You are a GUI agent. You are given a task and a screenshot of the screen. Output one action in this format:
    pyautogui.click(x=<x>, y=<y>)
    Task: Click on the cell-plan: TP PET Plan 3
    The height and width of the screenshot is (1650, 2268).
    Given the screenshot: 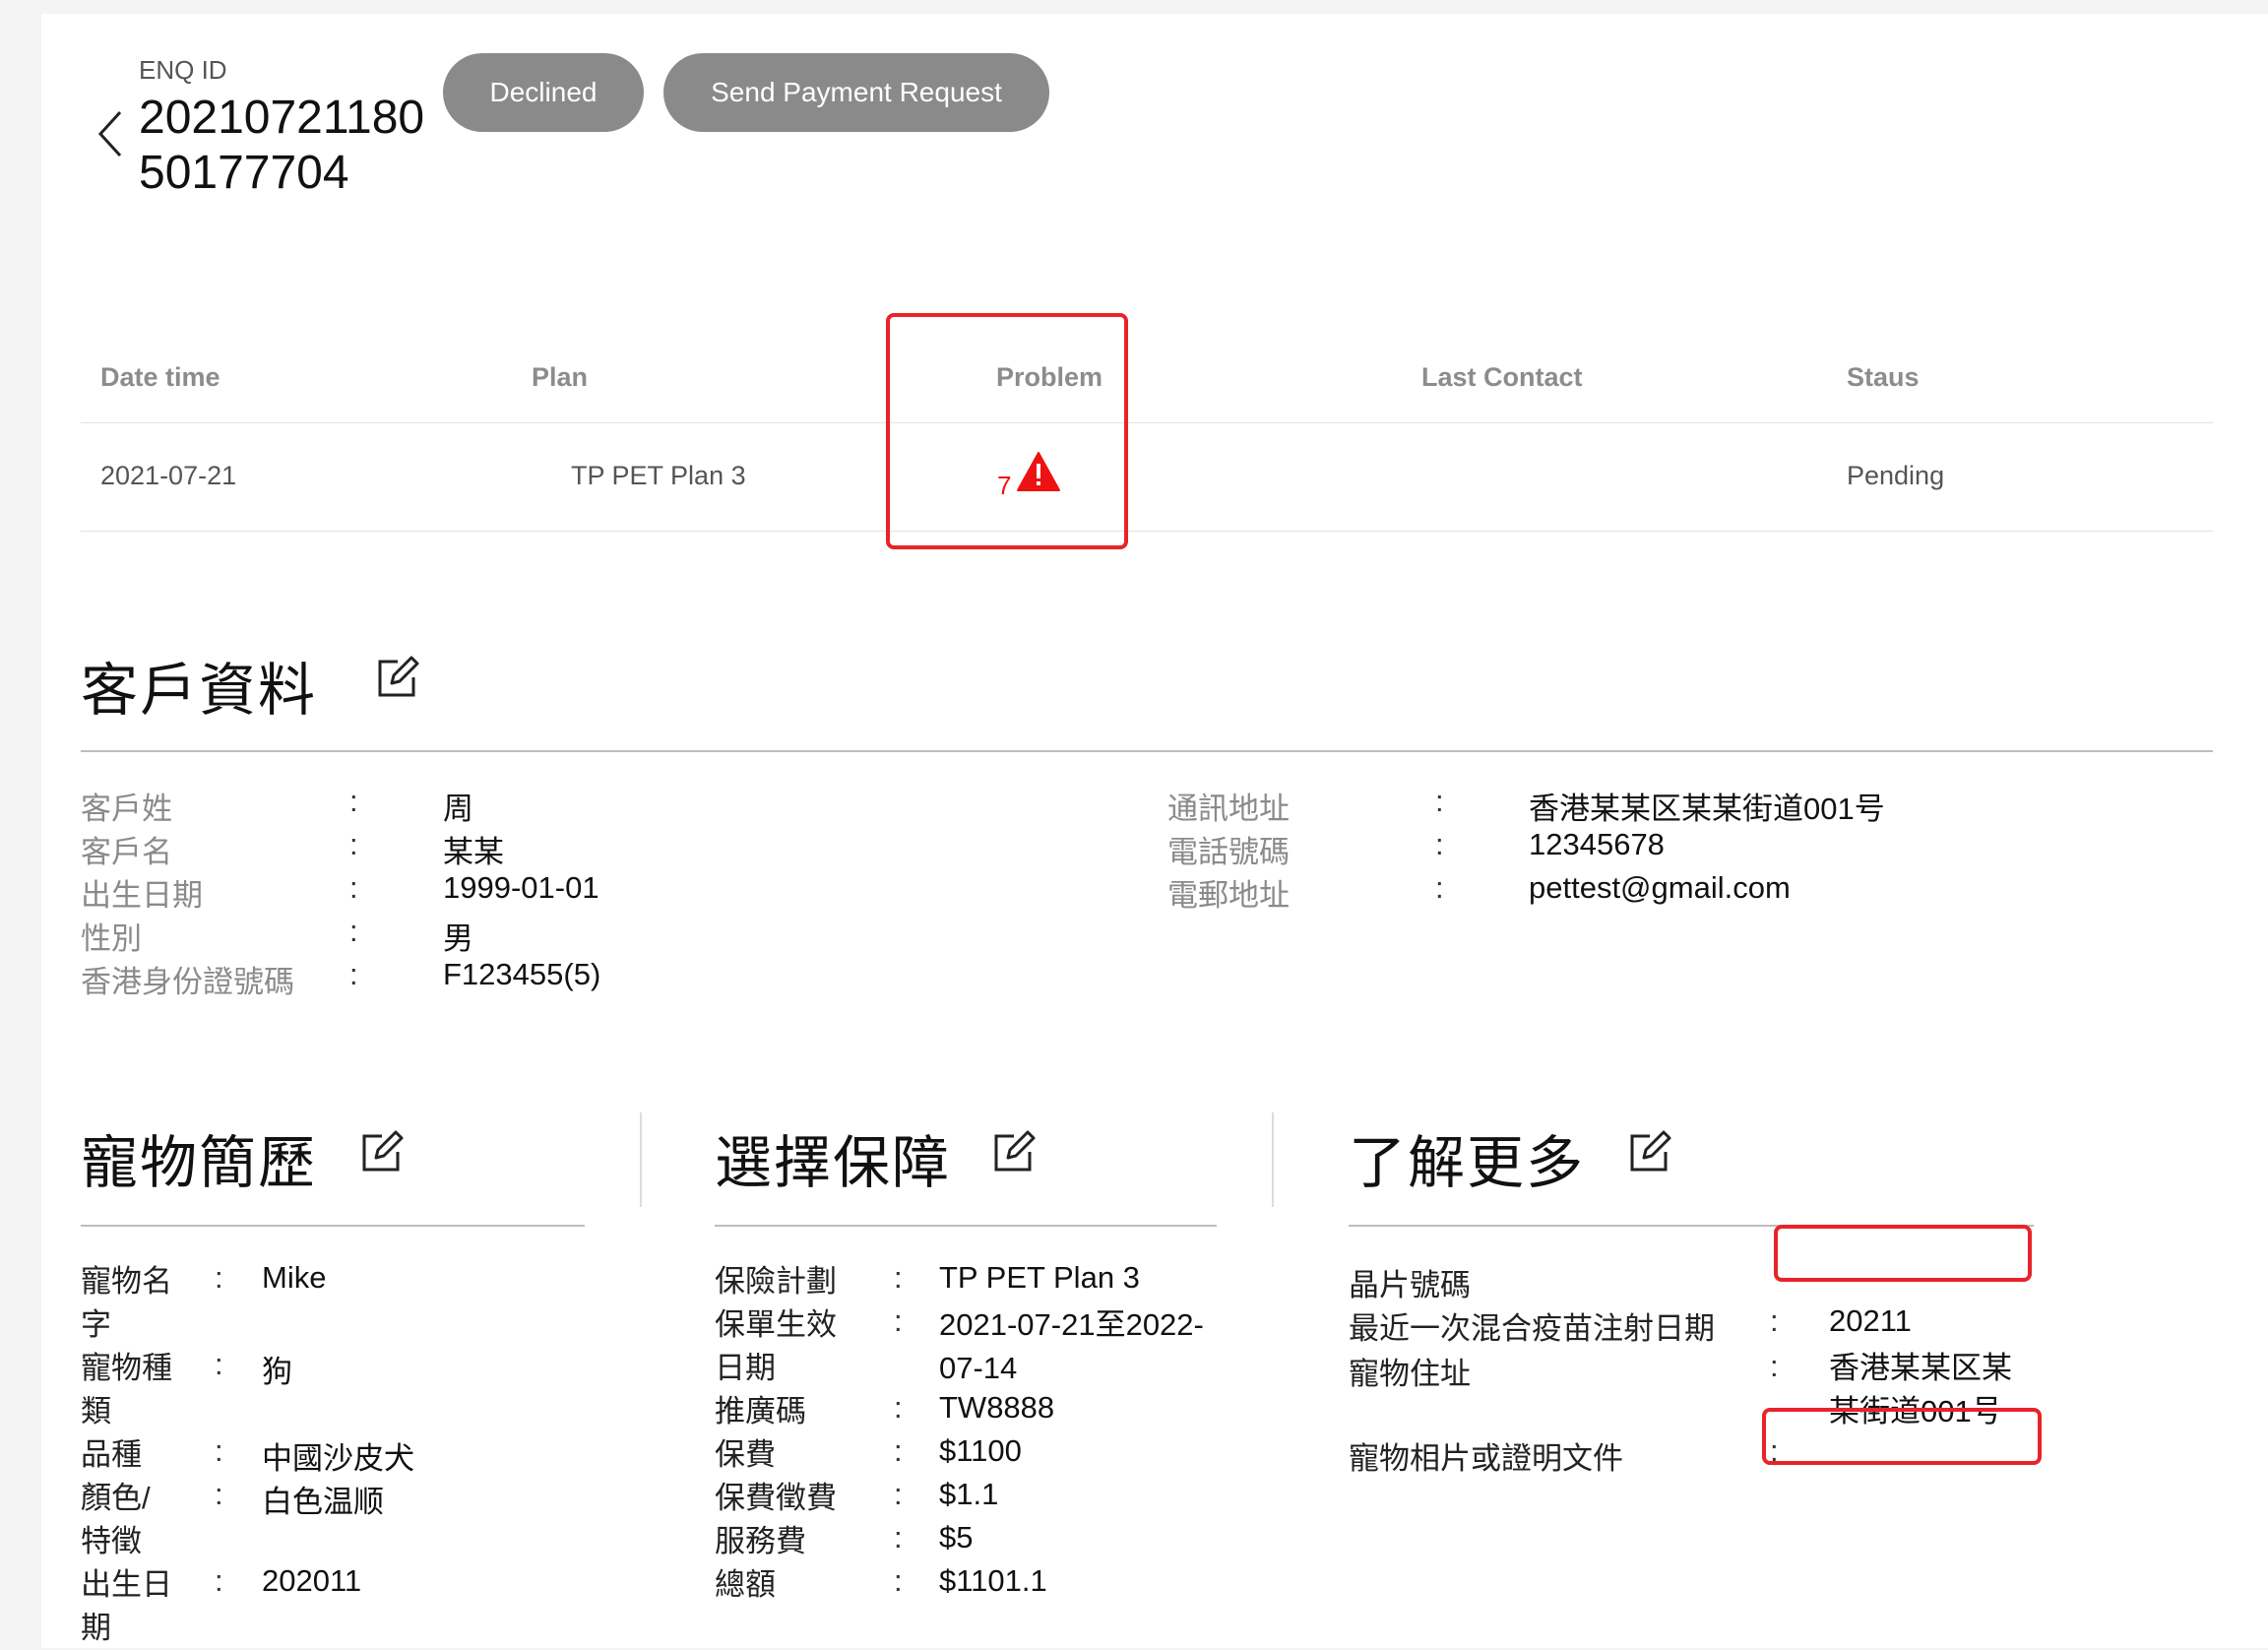 What is the action you would take?
    pyautogui.click(x=658, y=476)
    